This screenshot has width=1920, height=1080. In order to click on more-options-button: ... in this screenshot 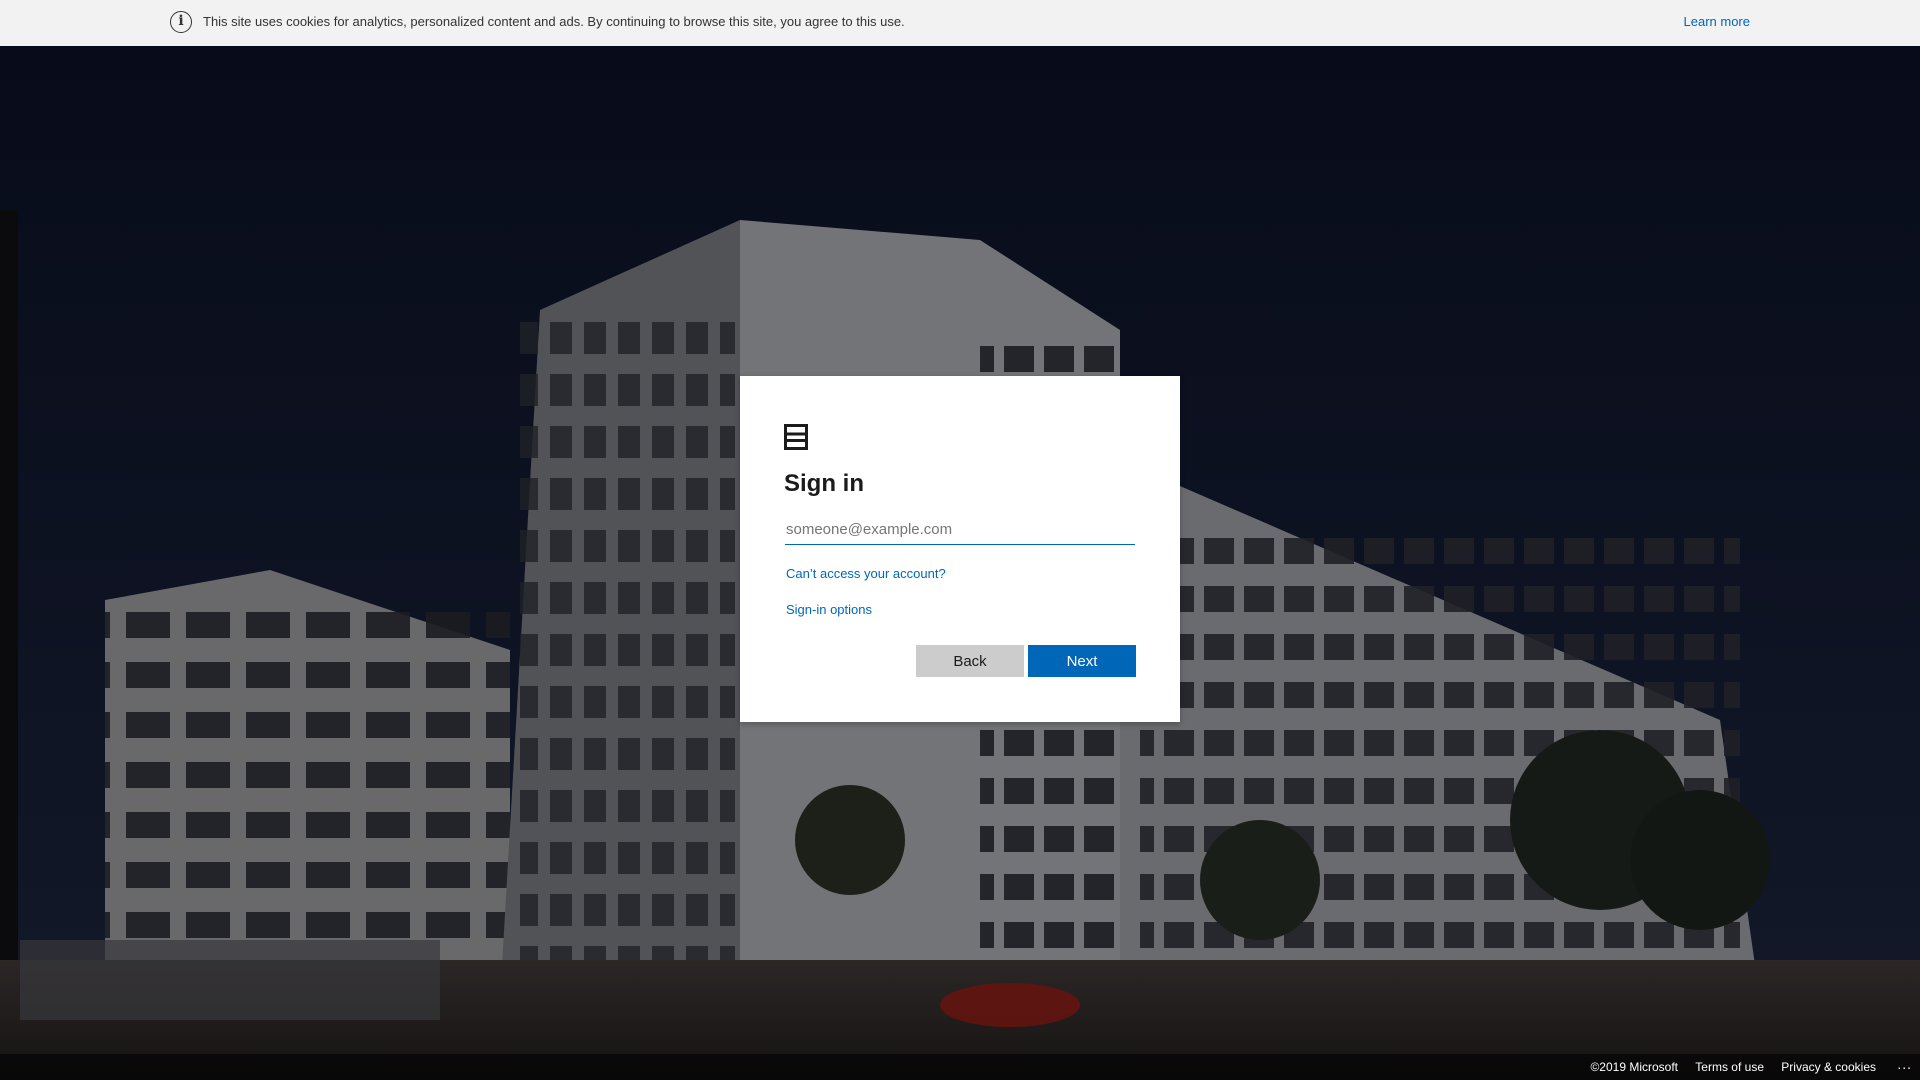, I will do `click(1904, 1064)`.